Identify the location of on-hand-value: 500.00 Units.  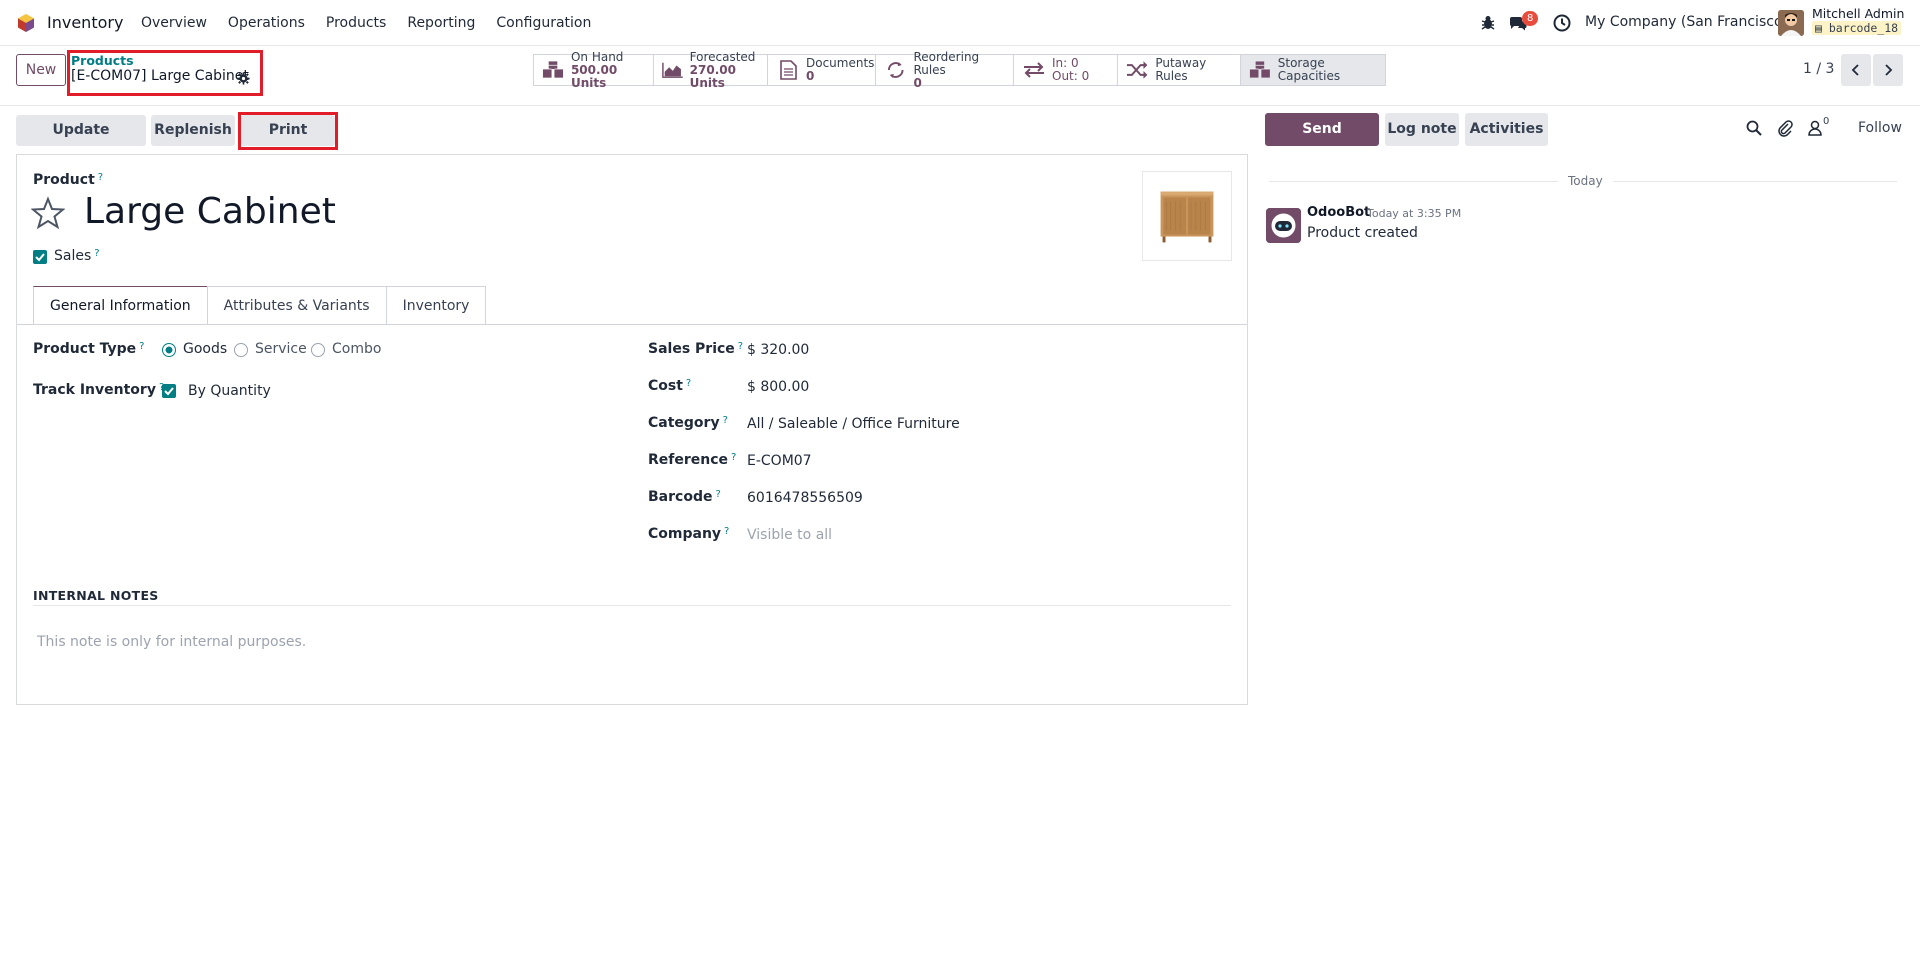
(594, 76).